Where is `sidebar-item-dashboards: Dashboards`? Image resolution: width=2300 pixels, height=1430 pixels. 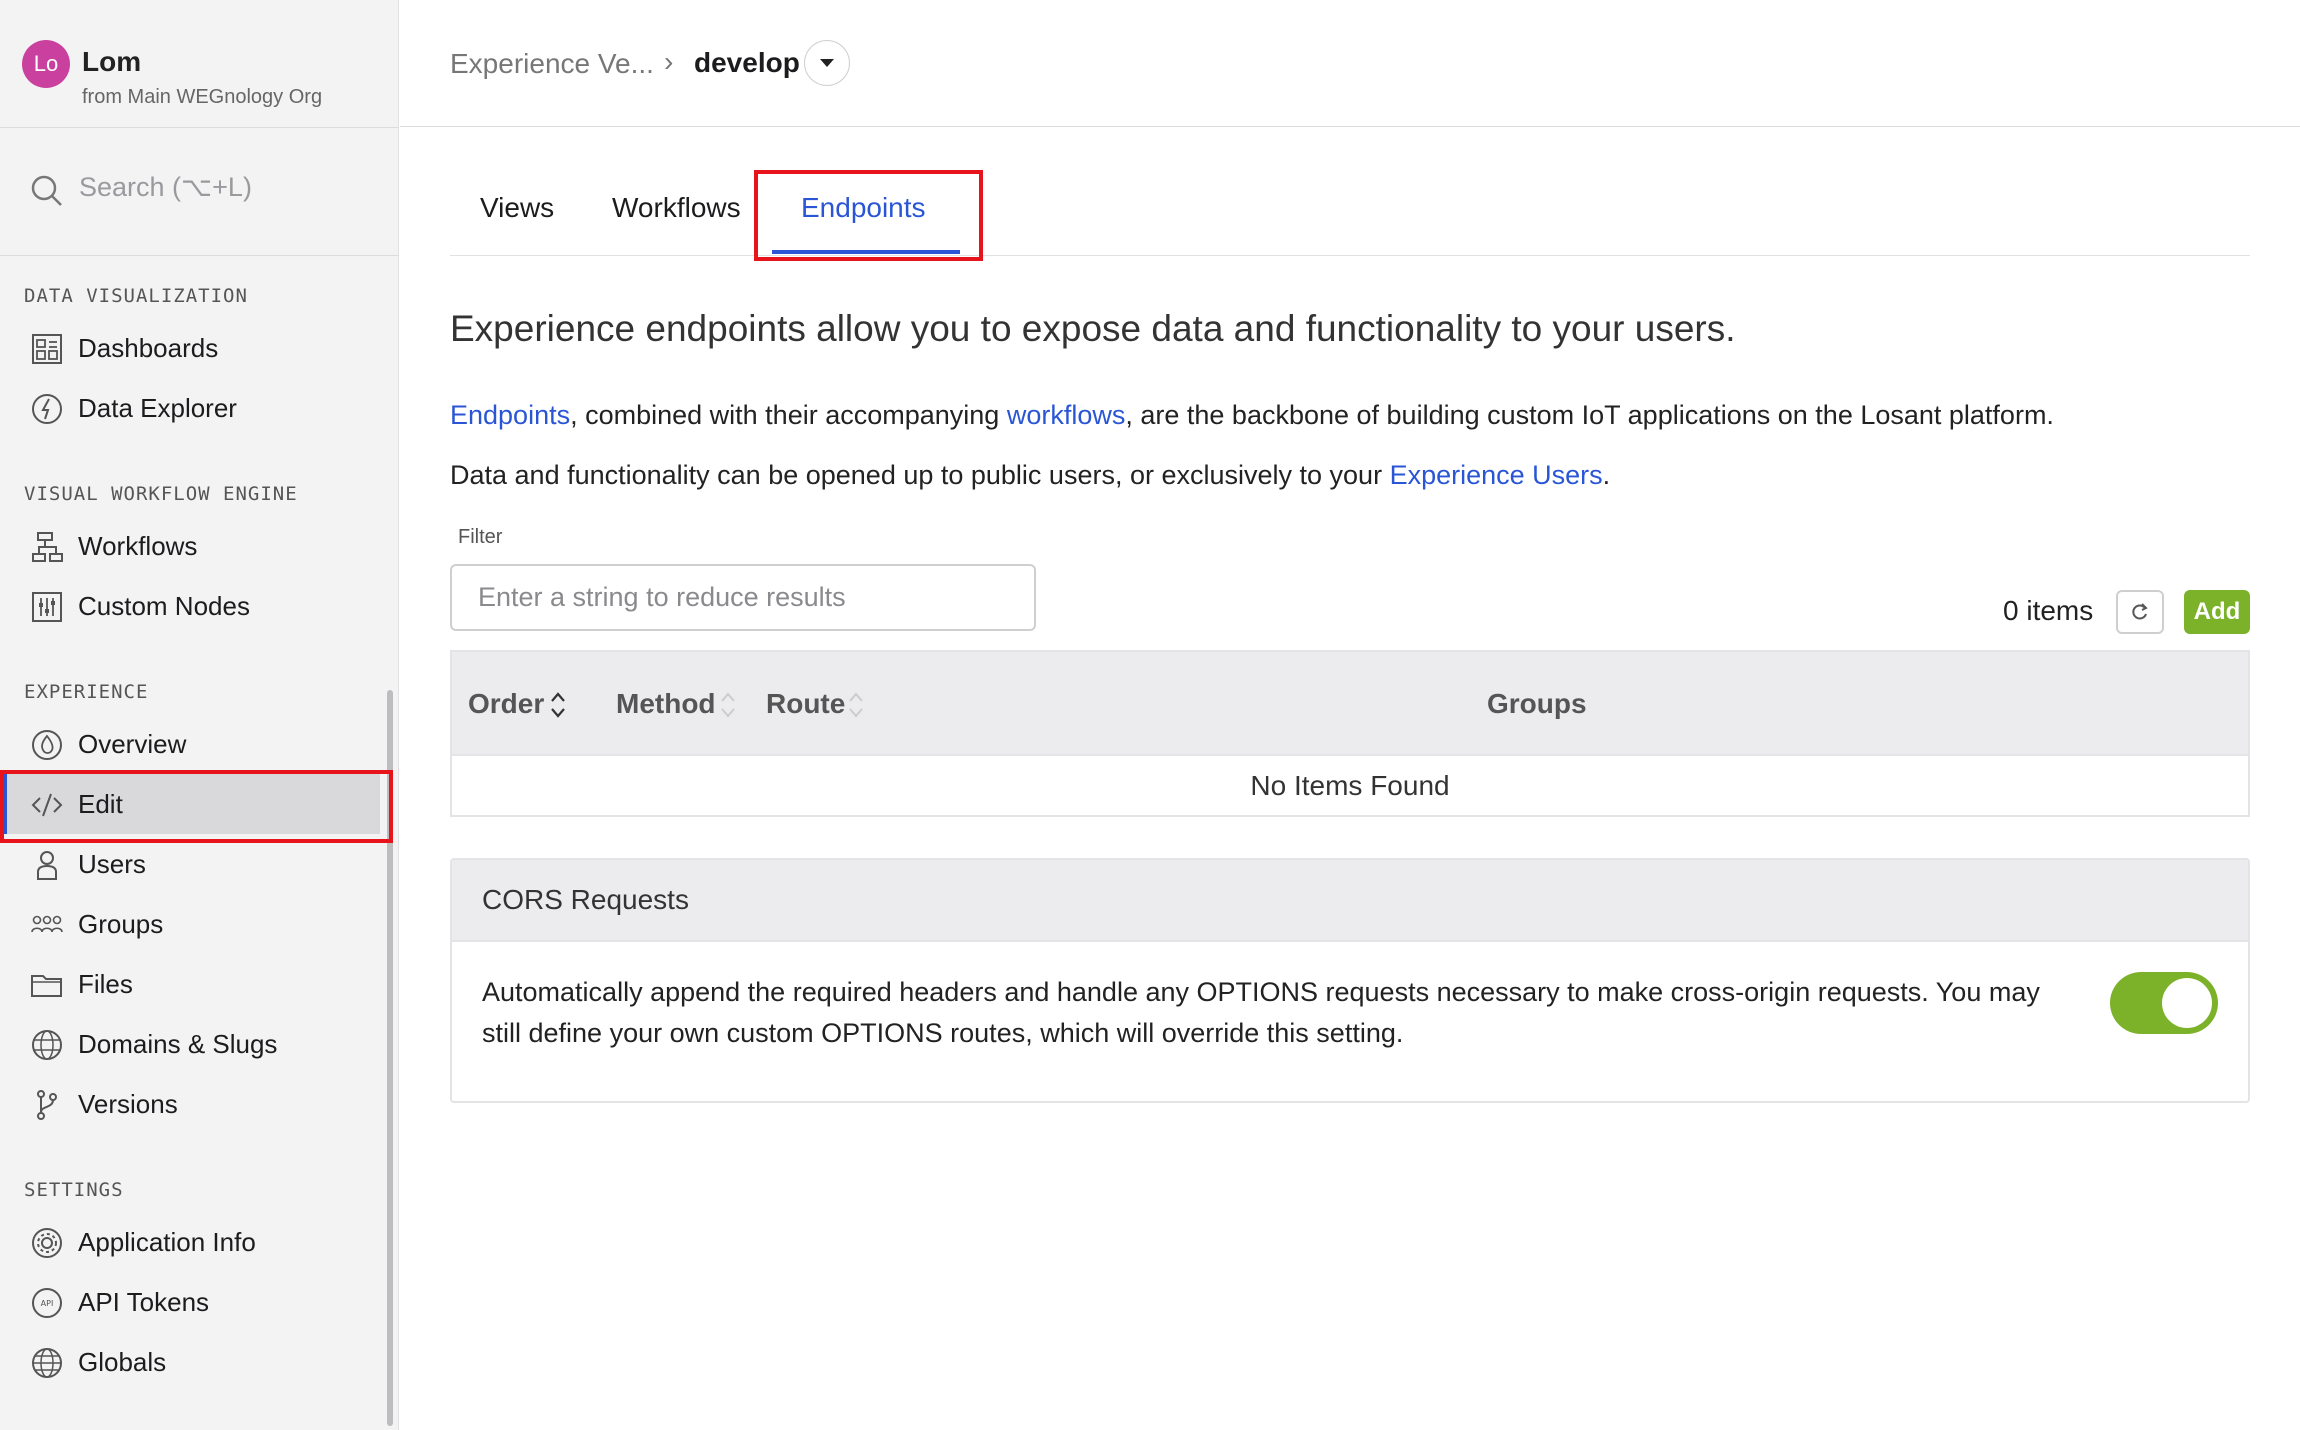
sidebar-item-dashboards: Dashboards is located at coordinates (192, 348).